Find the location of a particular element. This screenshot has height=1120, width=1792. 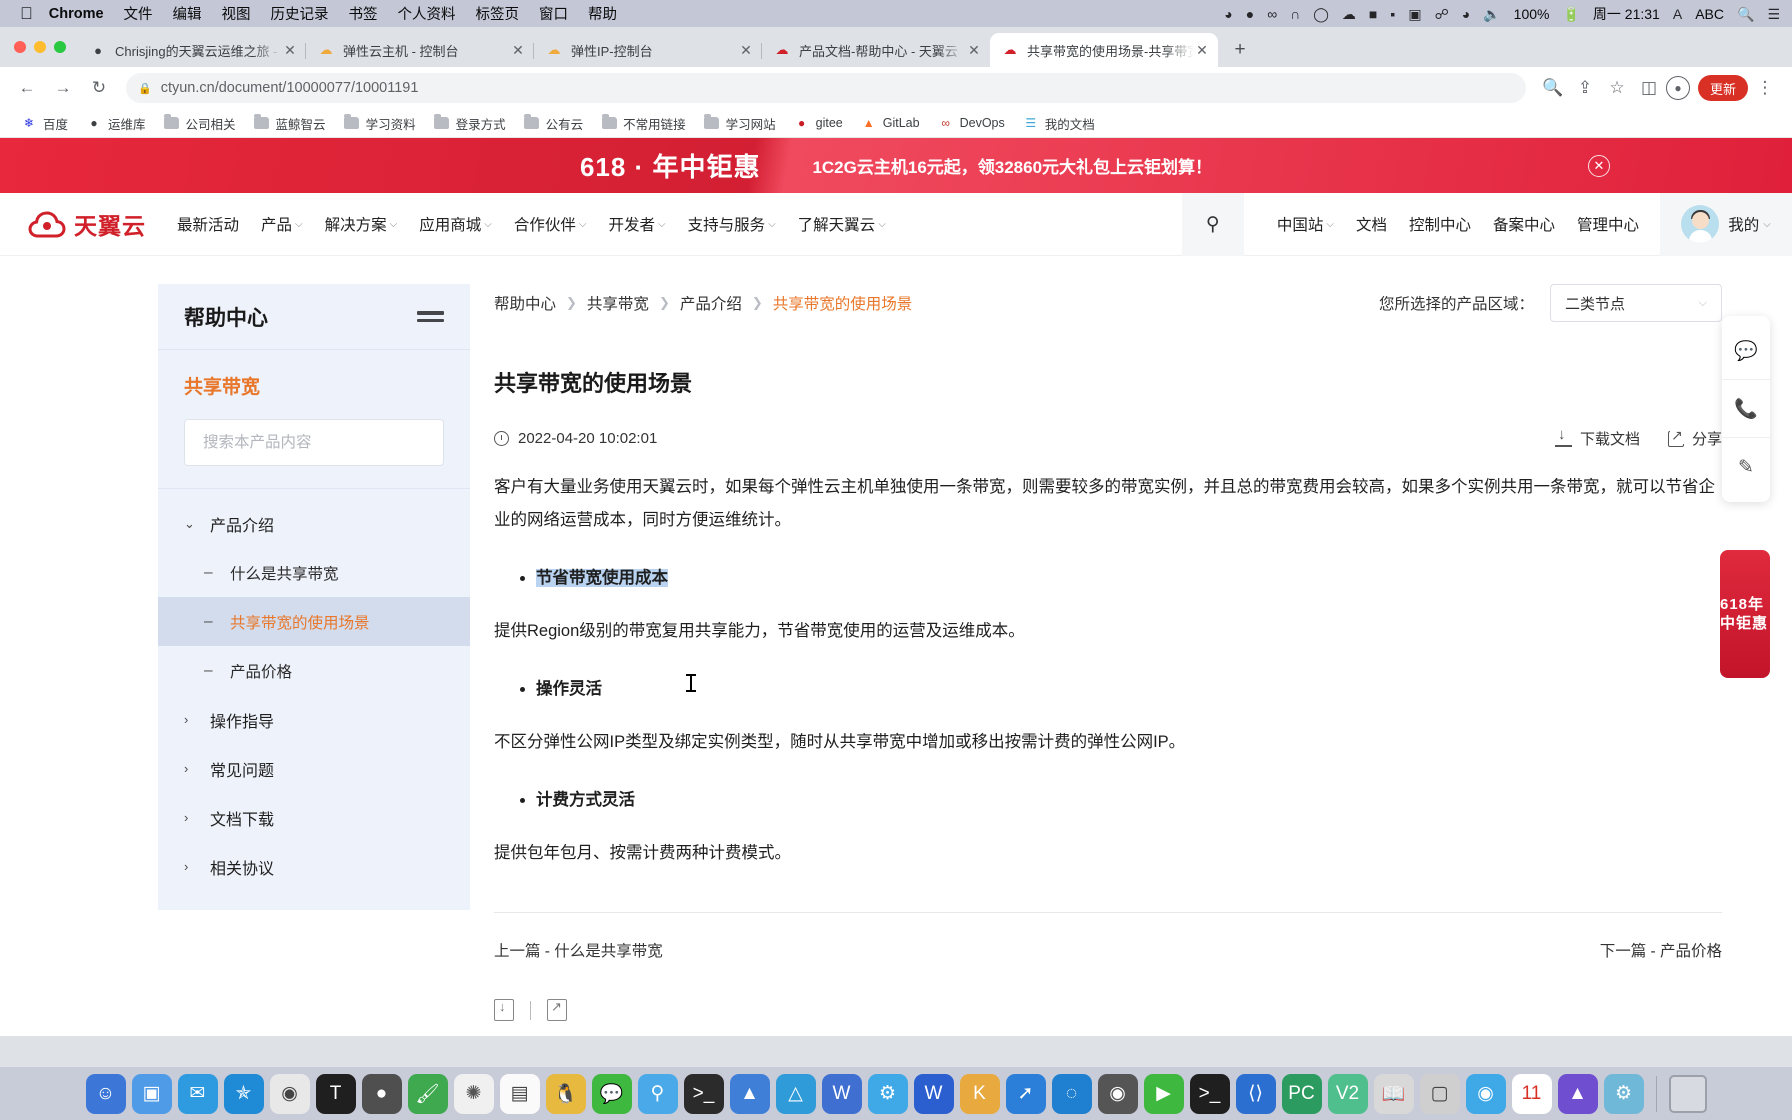

wechat-icon: 💬 is located at coordinates (611, 1093).